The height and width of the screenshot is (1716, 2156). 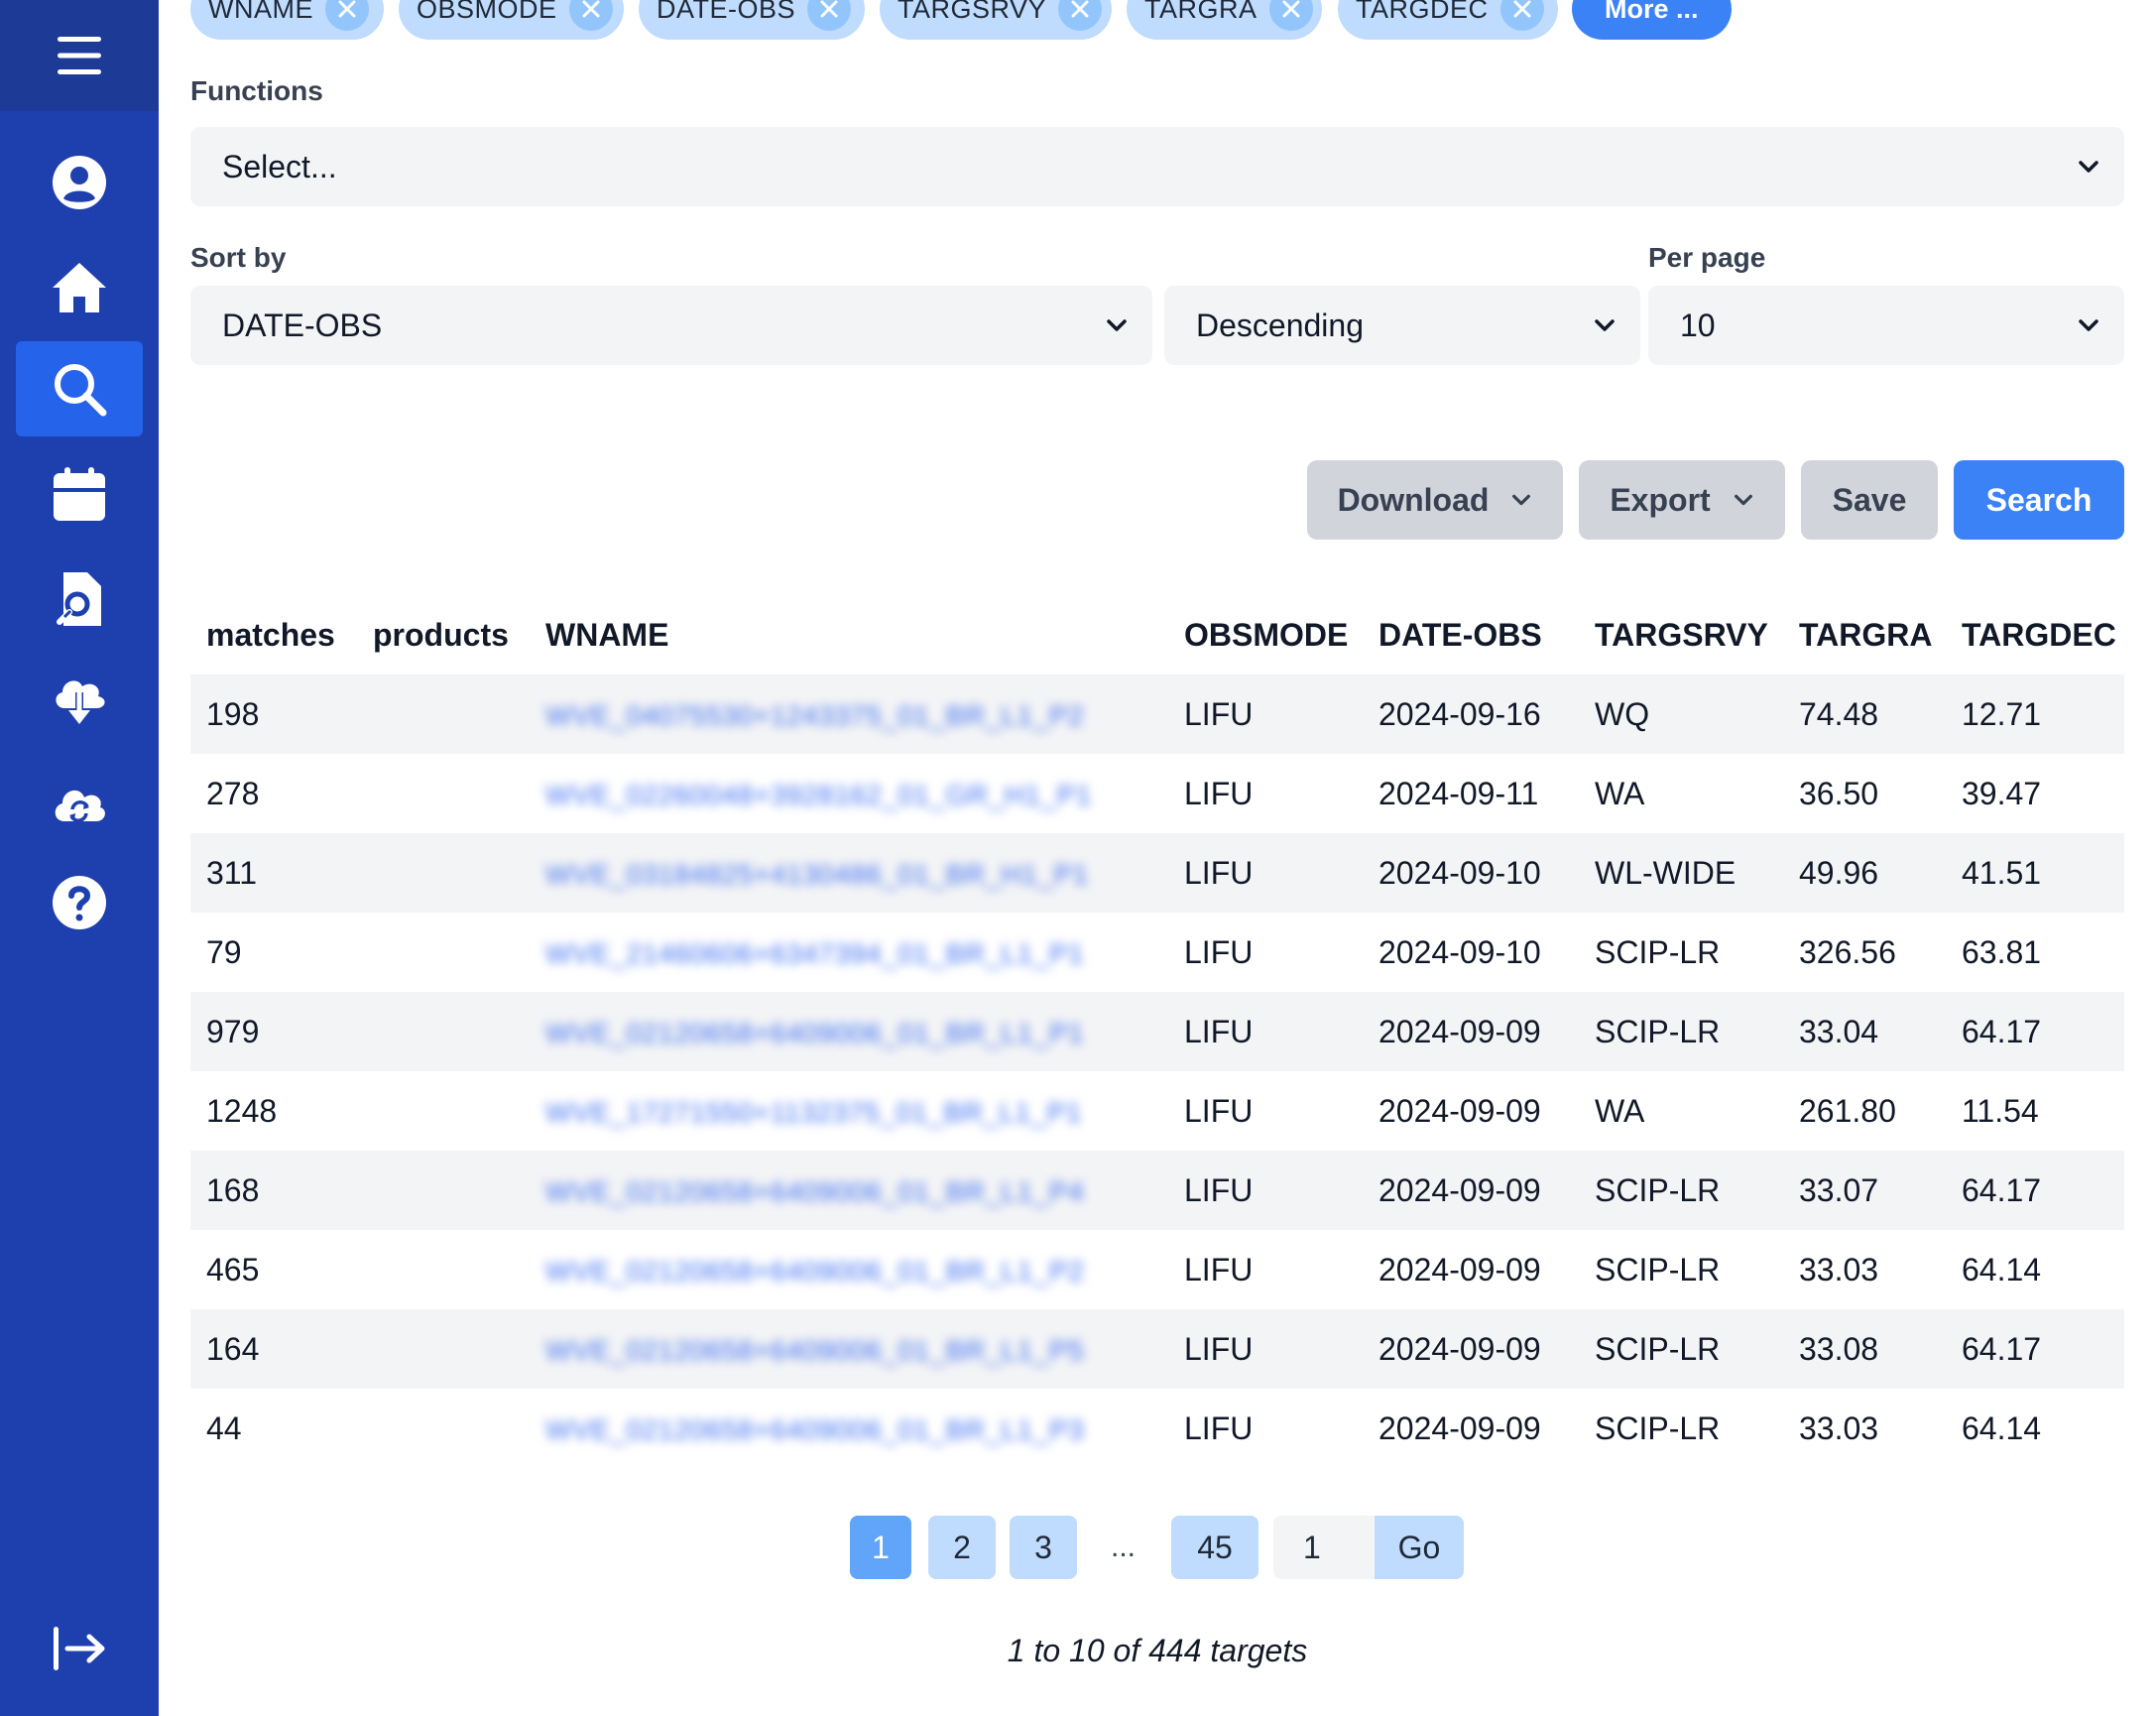 What do you see at coordinates (1419, 1547) in the screenshot?
I see `go-button: Go` at bounding box center [1419, 1547].